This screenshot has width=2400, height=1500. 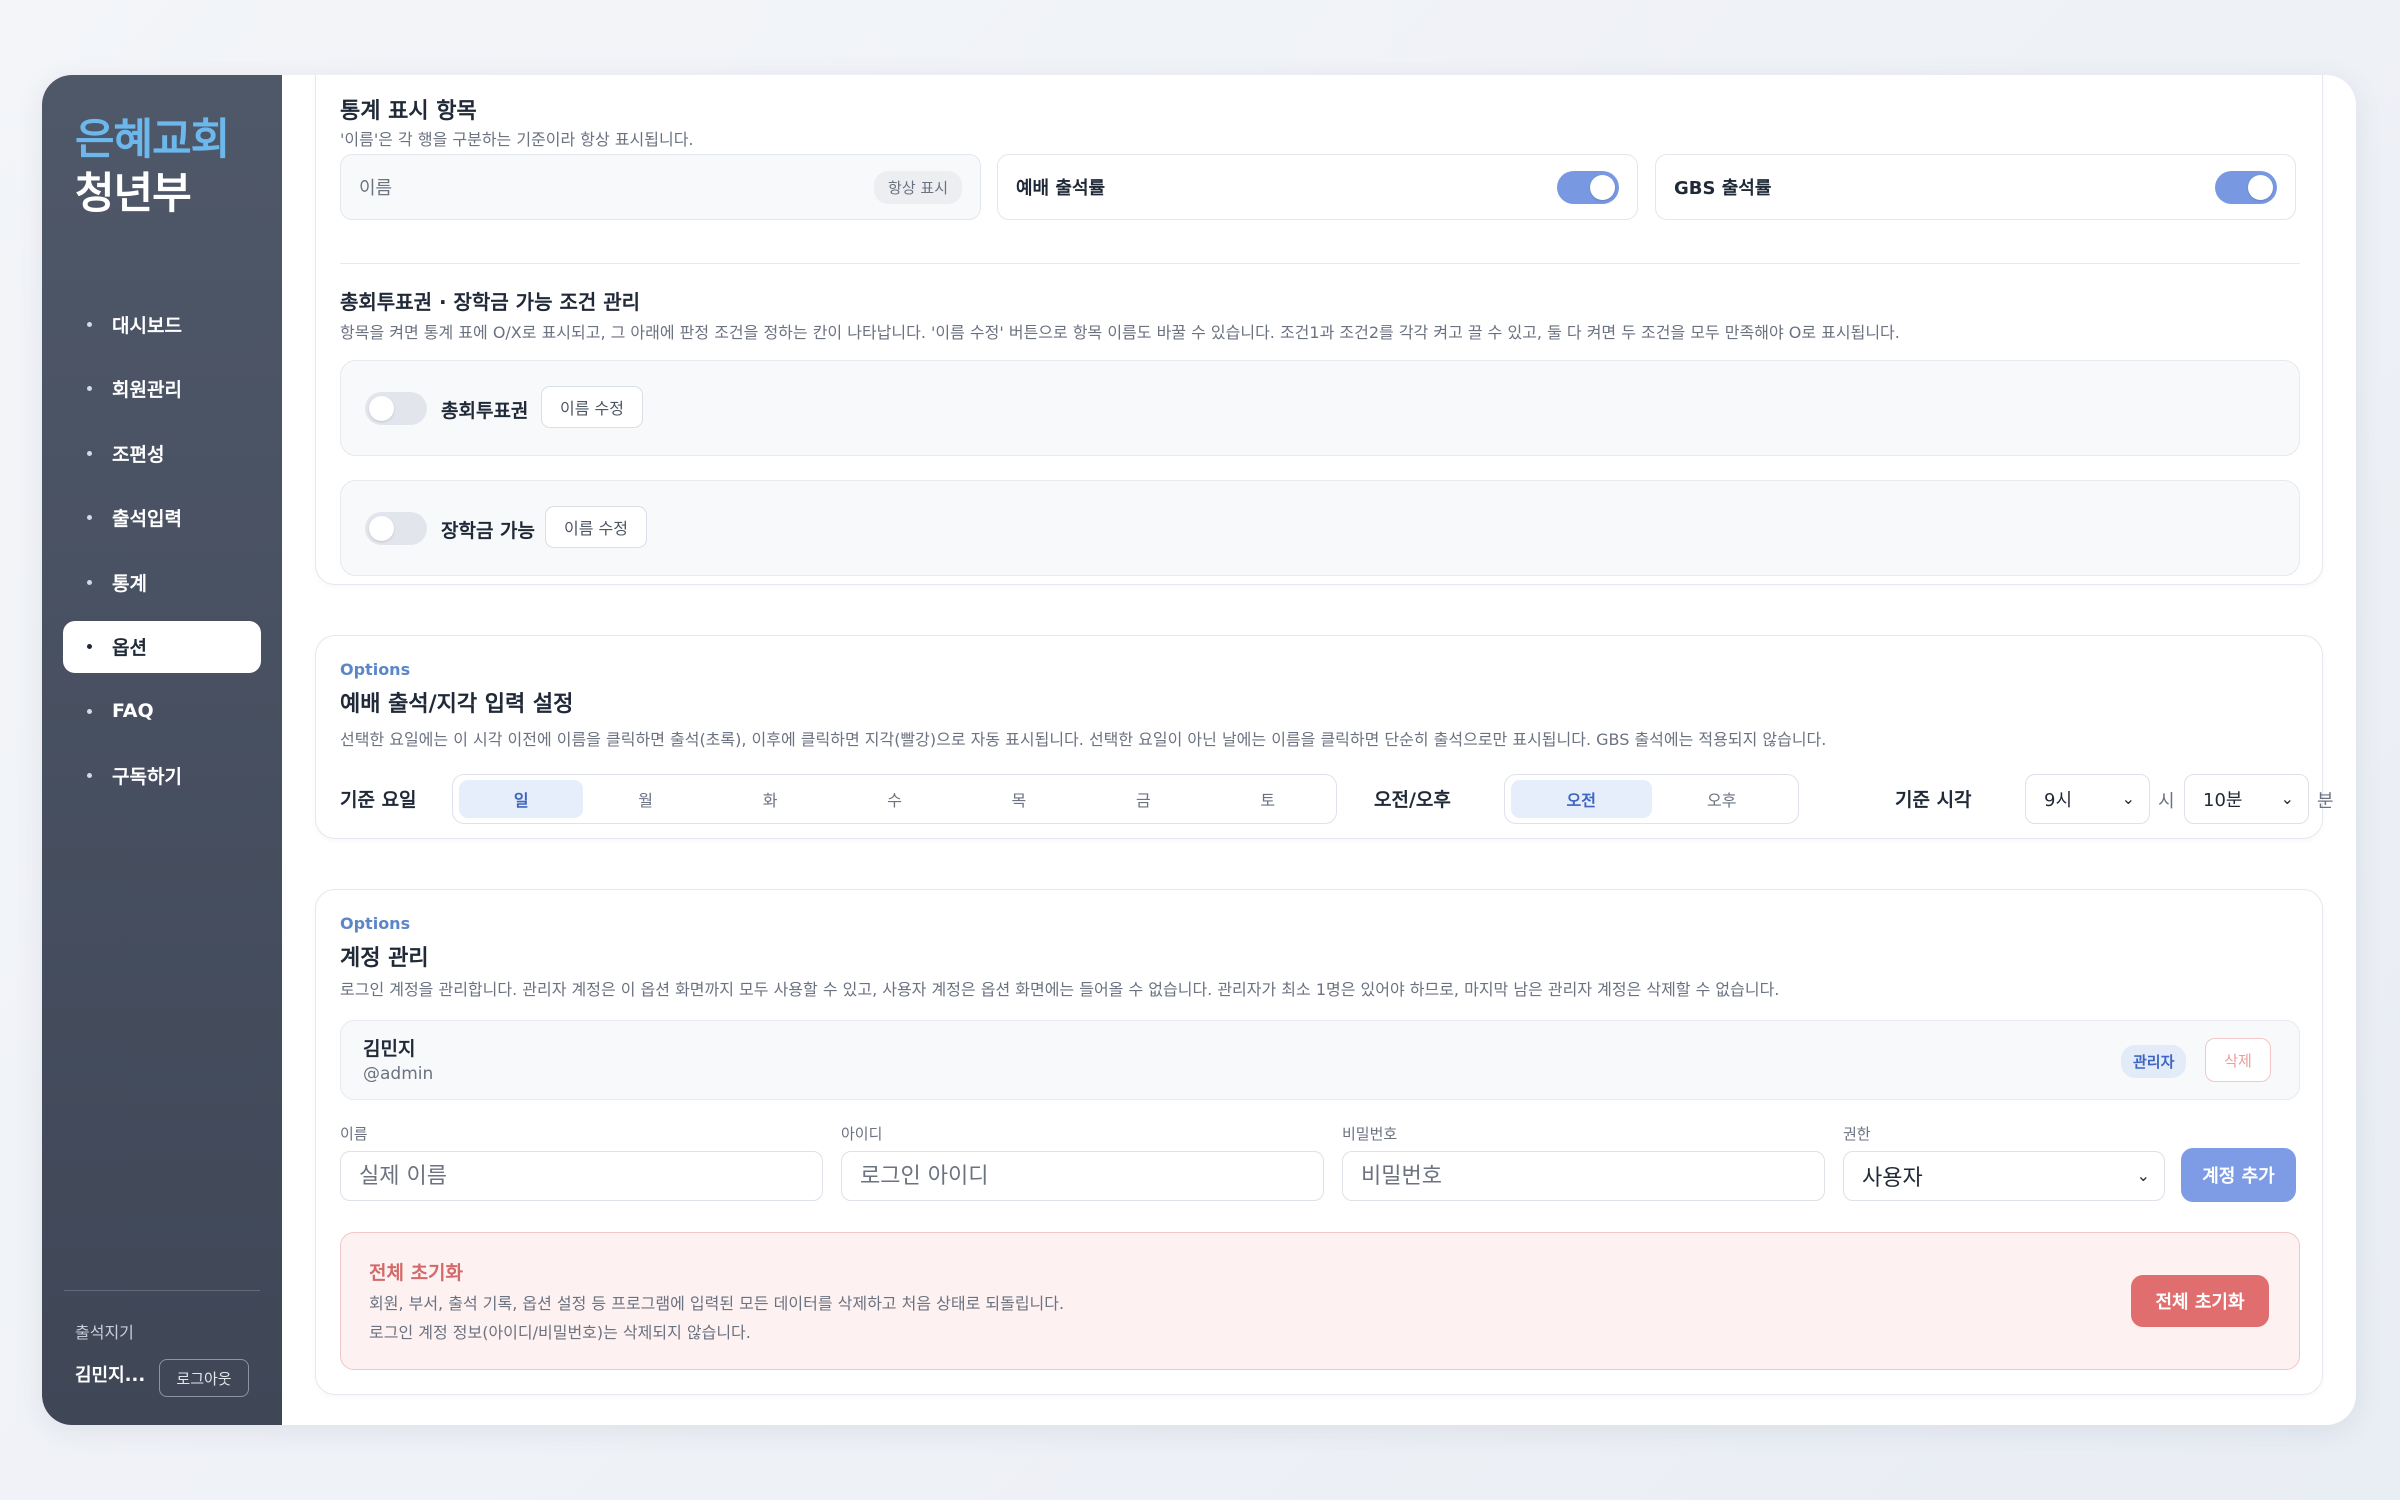 What do you see at coordinates (147, 777) in the screenshot?
I see `sidebar-item-label: 구독하기` at bounding box center [147, 777].